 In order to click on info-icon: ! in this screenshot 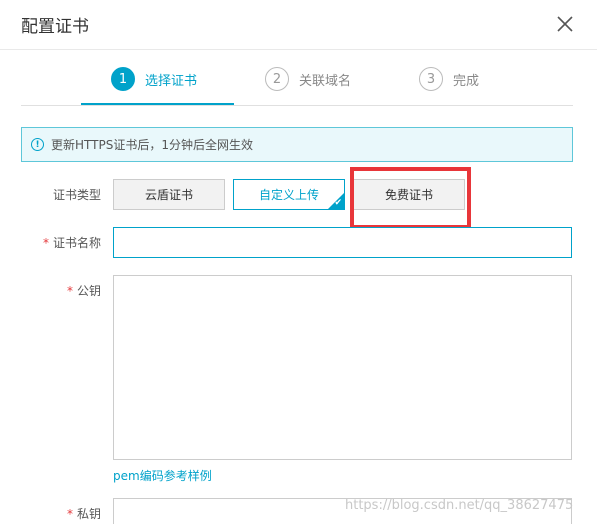, I will do `click(37, 144)`.